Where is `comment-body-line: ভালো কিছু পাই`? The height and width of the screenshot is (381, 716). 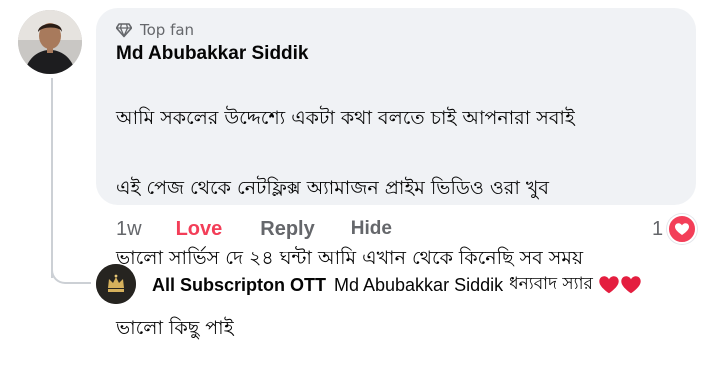 comment-body-line: ভালো কিছু পাই is located at coordinates (175, 328).